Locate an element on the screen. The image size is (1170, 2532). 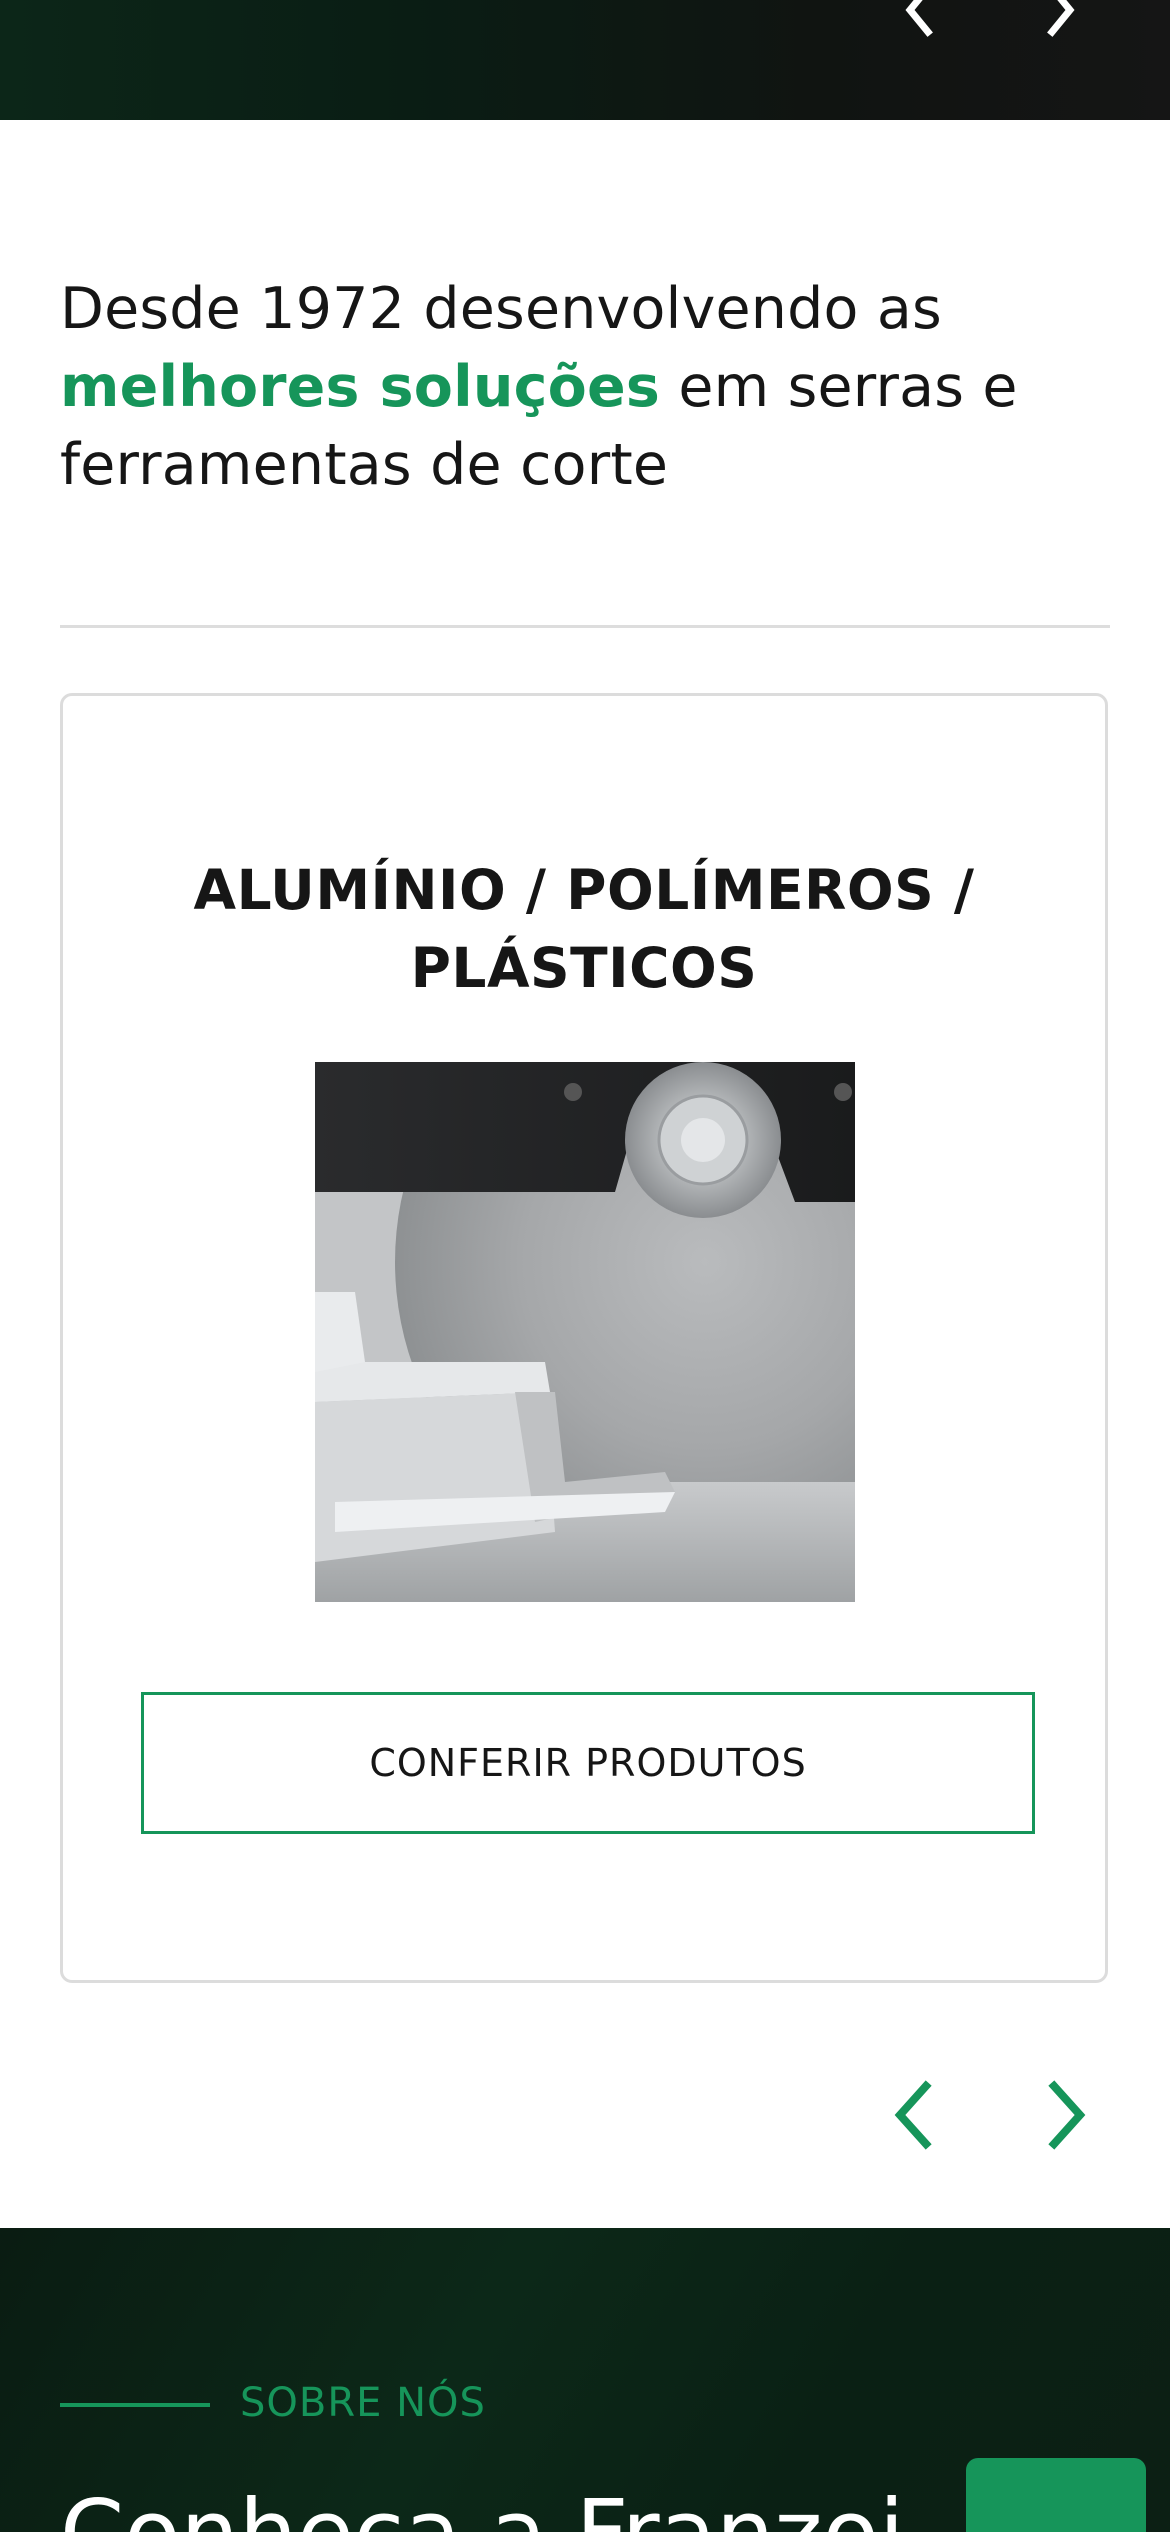
carousel-next-button is located at coordinates (1065, 2115).